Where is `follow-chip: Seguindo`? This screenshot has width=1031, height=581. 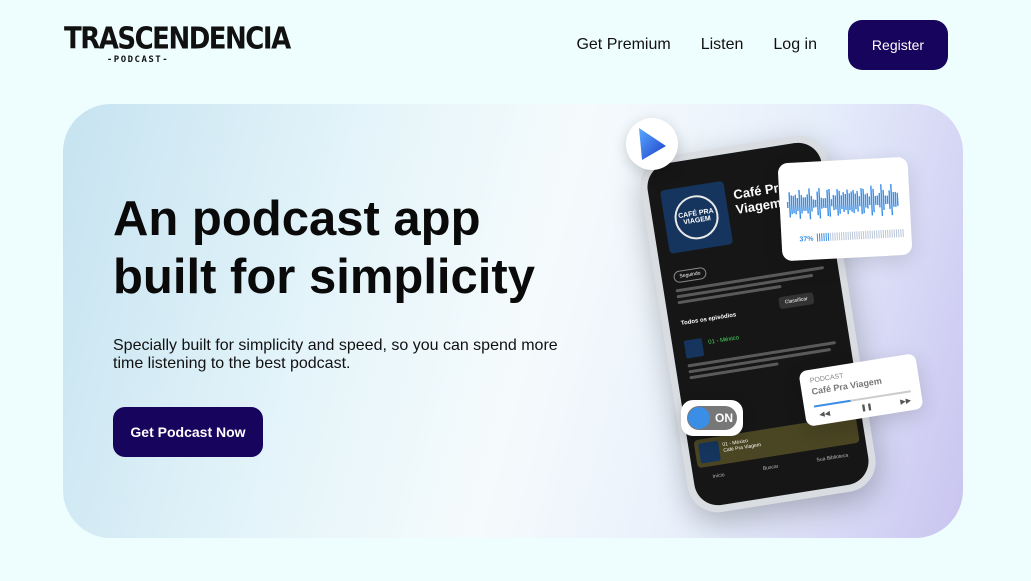
follow-chip: Seguindo is located at coordinates (690, 275).